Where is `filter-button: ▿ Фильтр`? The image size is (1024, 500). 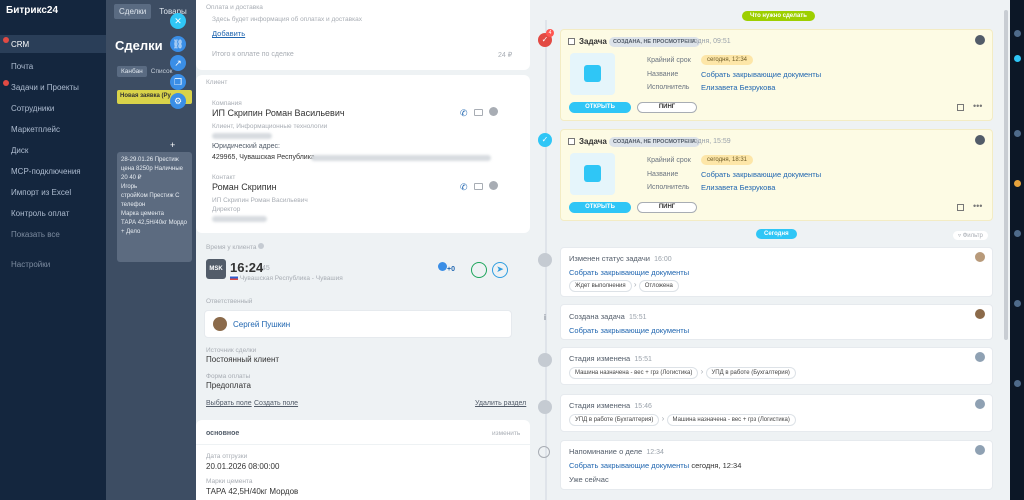
filter-button: ▿ Фильтр is located at coordinates (970, 235).